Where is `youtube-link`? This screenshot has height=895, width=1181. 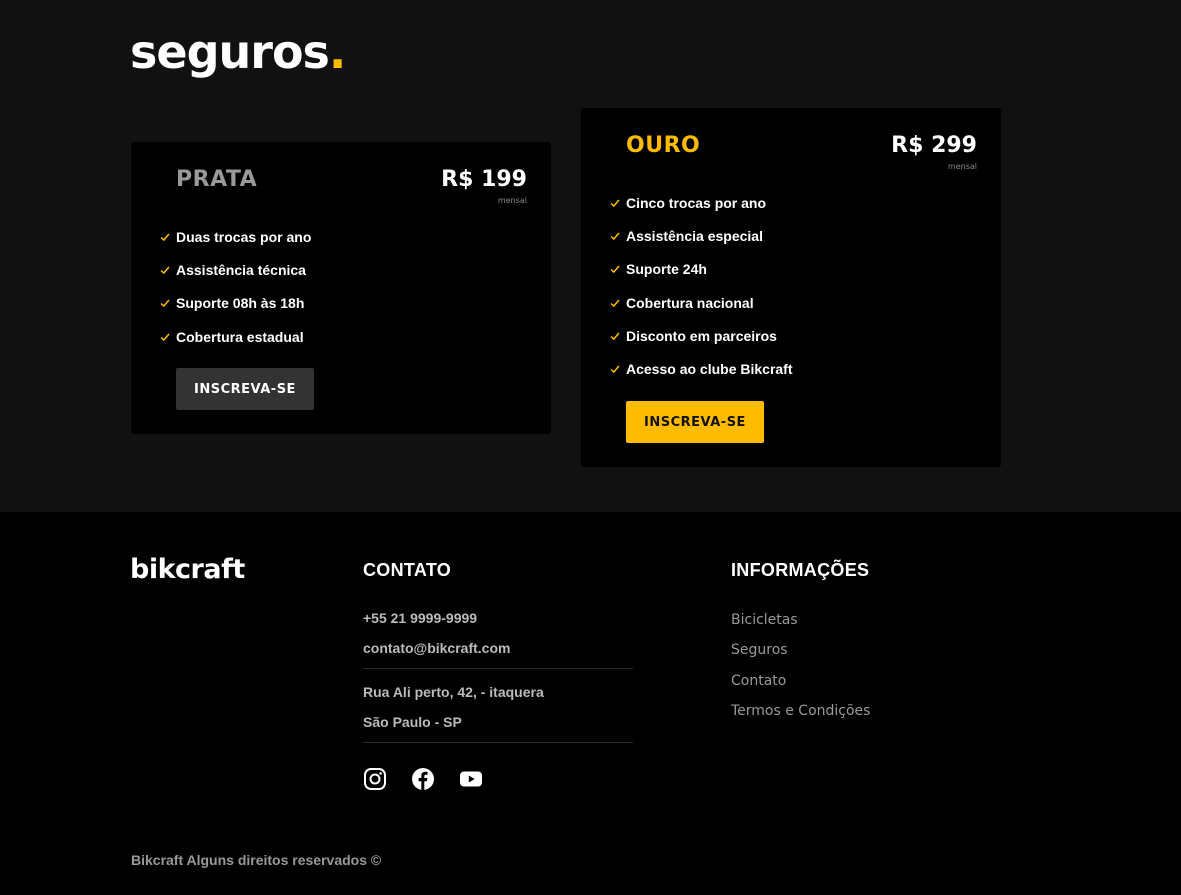
youtube-link is located at coordinates (471, 781).